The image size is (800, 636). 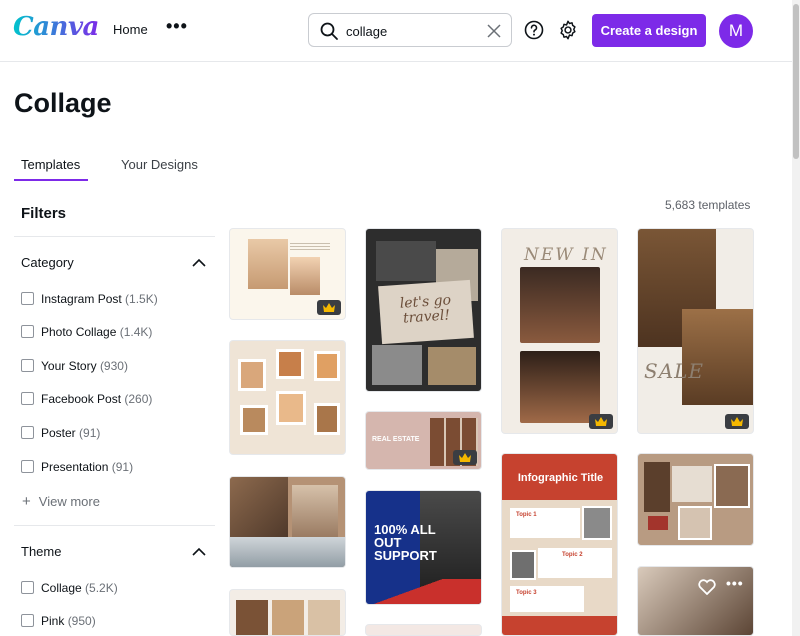 What do you see at coordinates (86, 400) in the screenshot?
I see `filter-option-facebook-post: Facebook Post (260)` at bounding box center [86, 400].